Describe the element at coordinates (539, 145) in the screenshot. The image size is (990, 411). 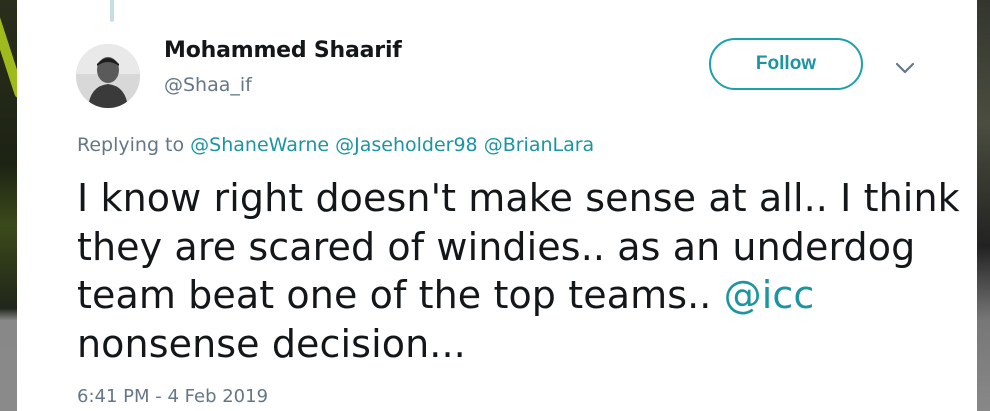
I see `mention-link: @BrianLara` at that location.